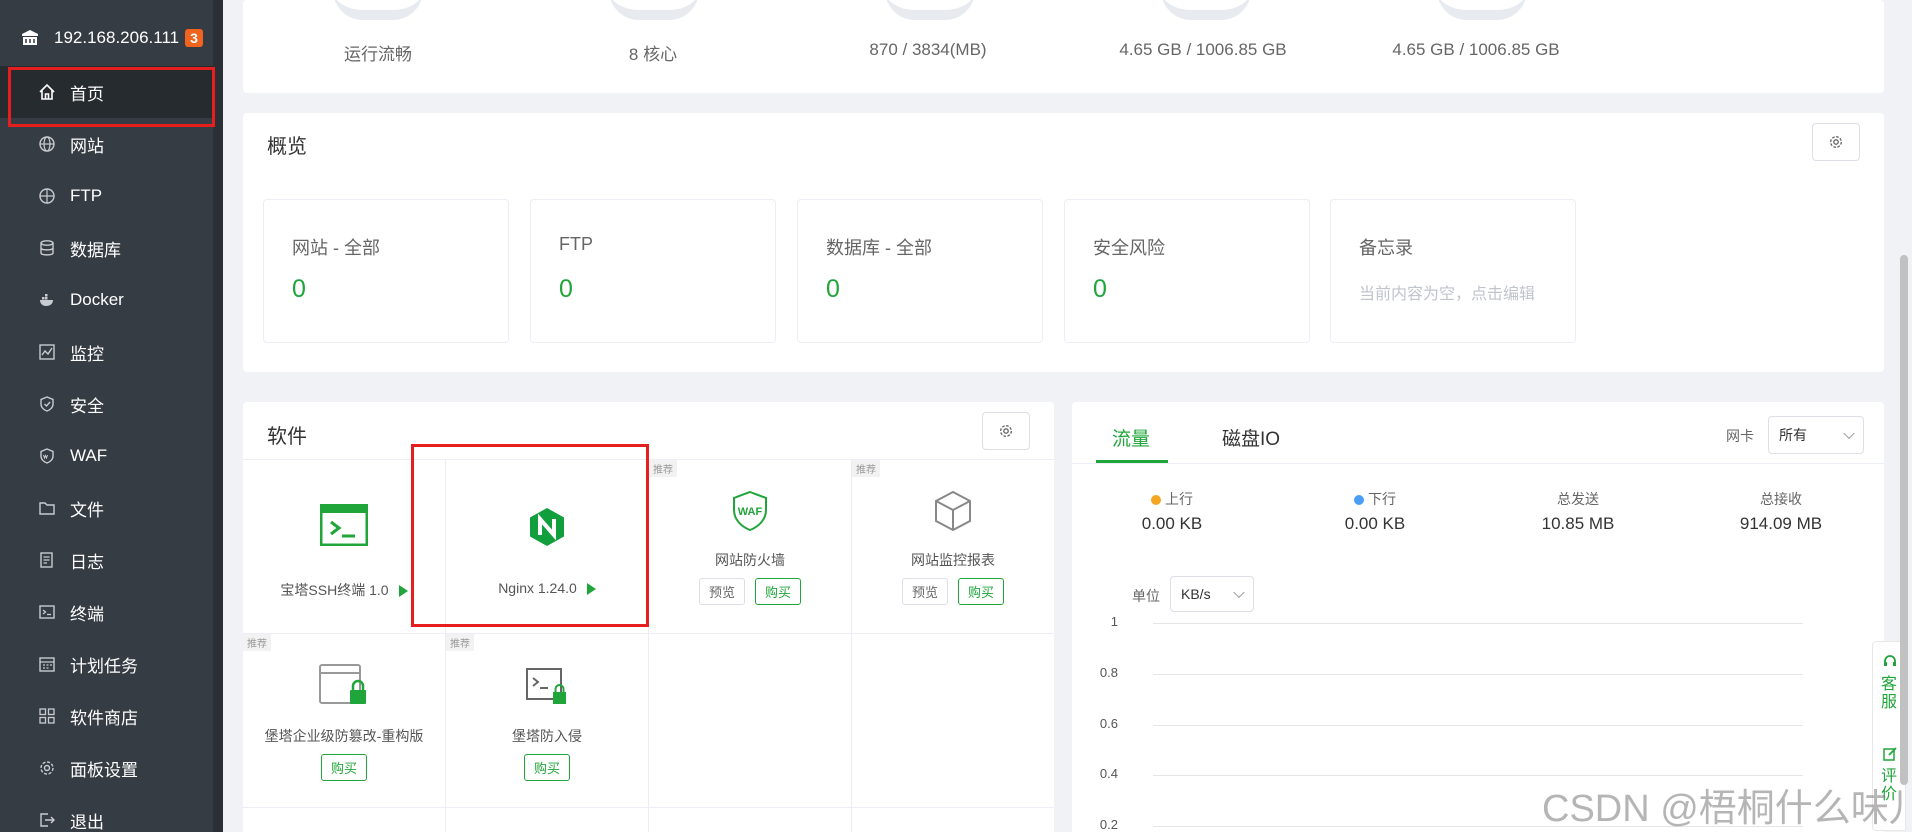 This screenshot has height=832, width=1912. What do you see at coordinates (106, 768) in the screenshot?
I see `sidebar-item-settings: 面板设置` at bounding box center [106, 768].